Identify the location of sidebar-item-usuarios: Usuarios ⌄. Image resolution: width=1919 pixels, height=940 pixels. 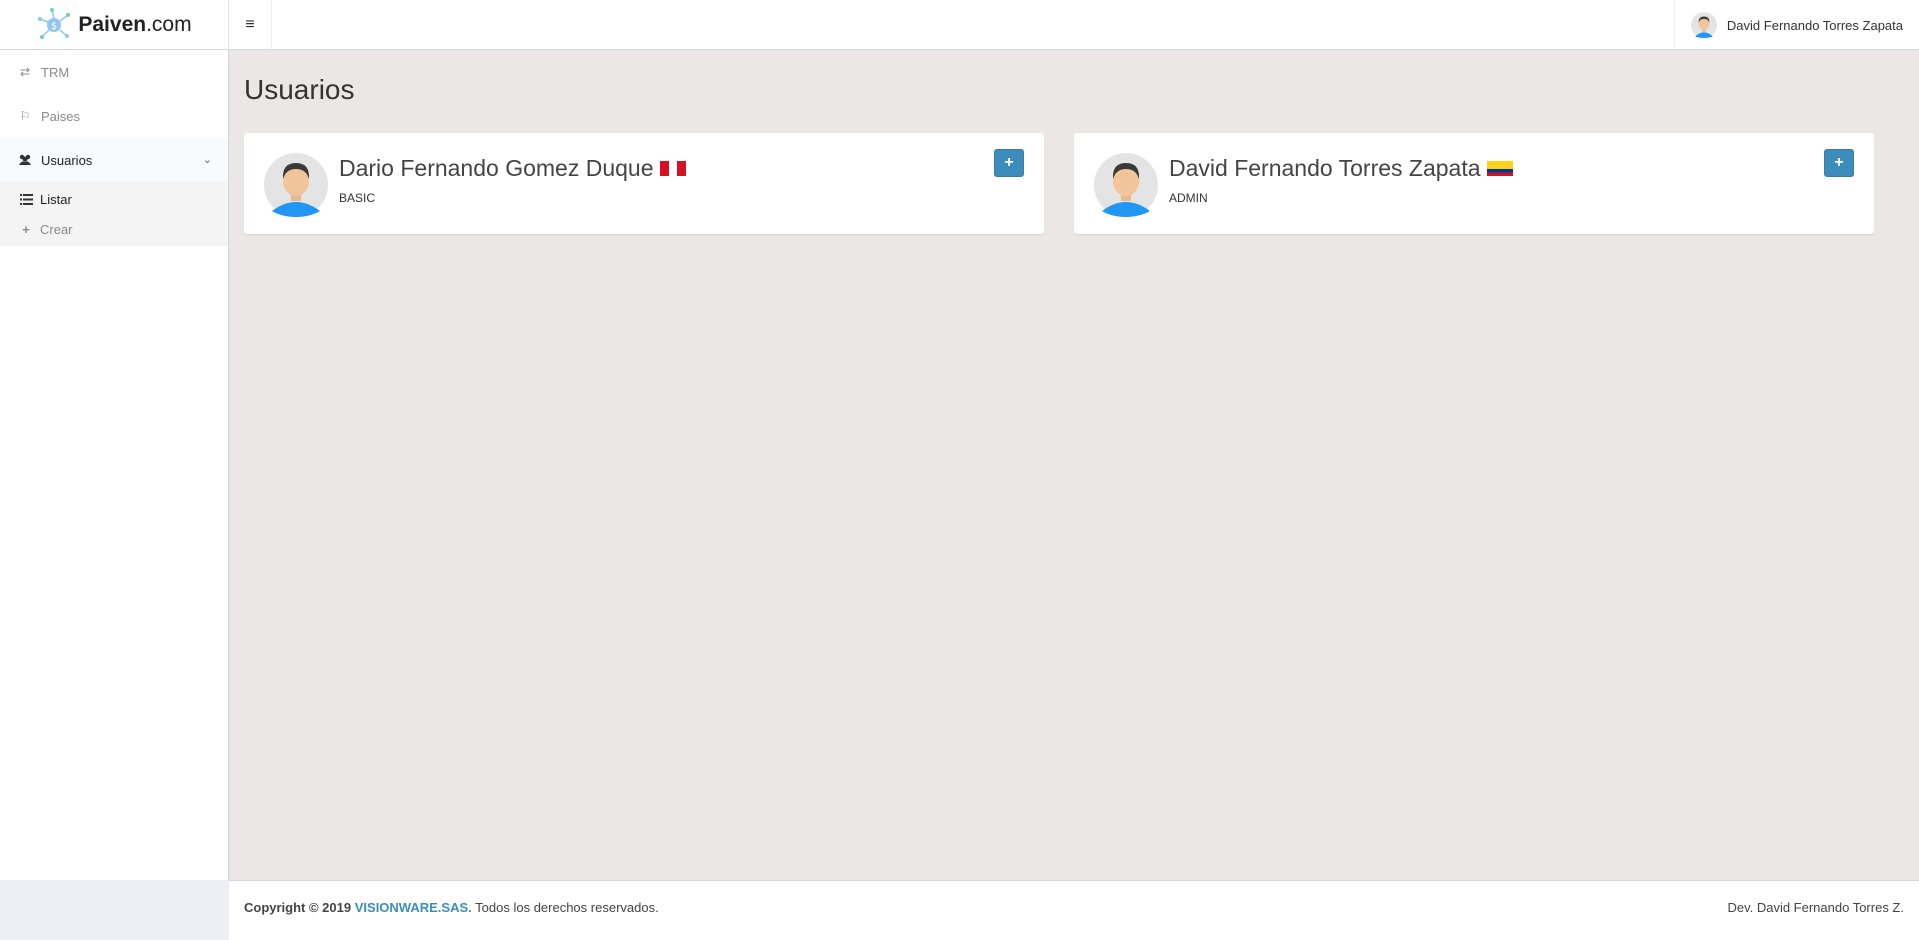
(114, 160).